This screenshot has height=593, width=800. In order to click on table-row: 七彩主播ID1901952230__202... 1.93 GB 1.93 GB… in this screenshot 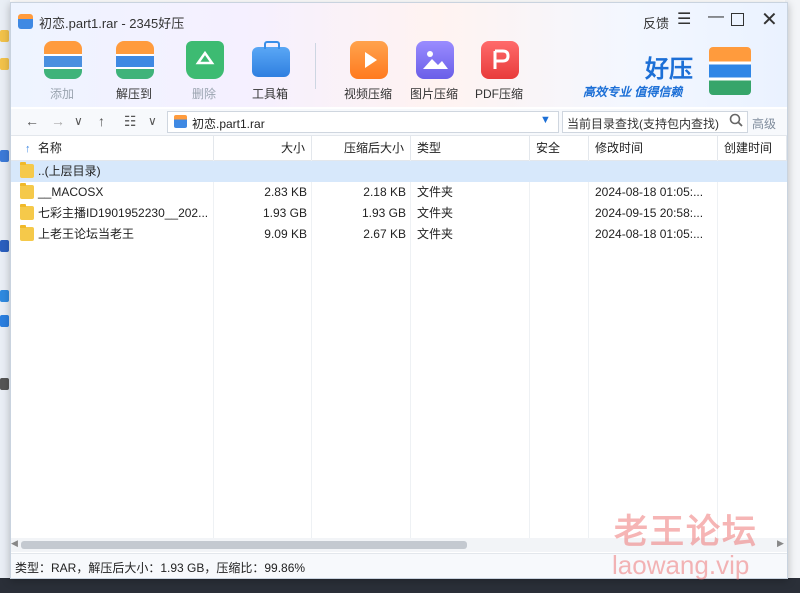, I will do `click(399, 213)`.